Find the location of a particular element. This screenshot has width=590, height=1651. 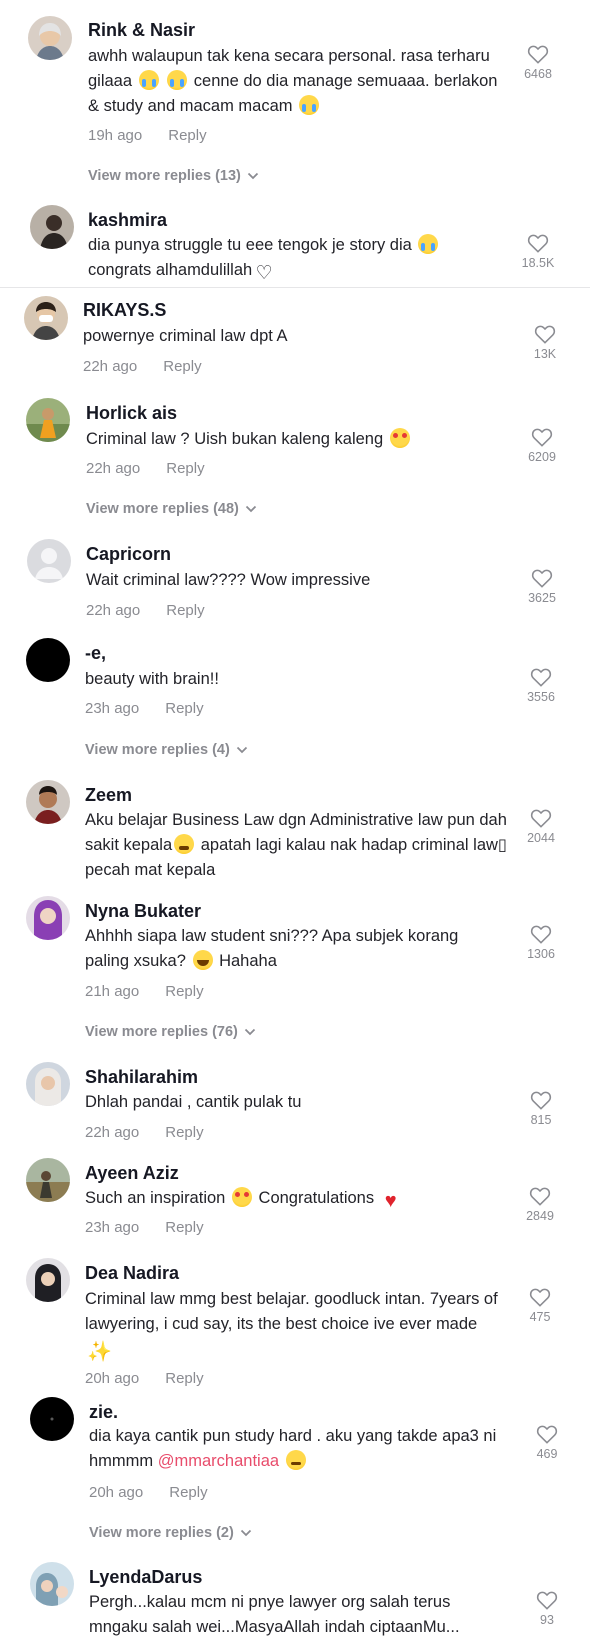

comment-username: Horlick ais is located at coordinates (131, 413).